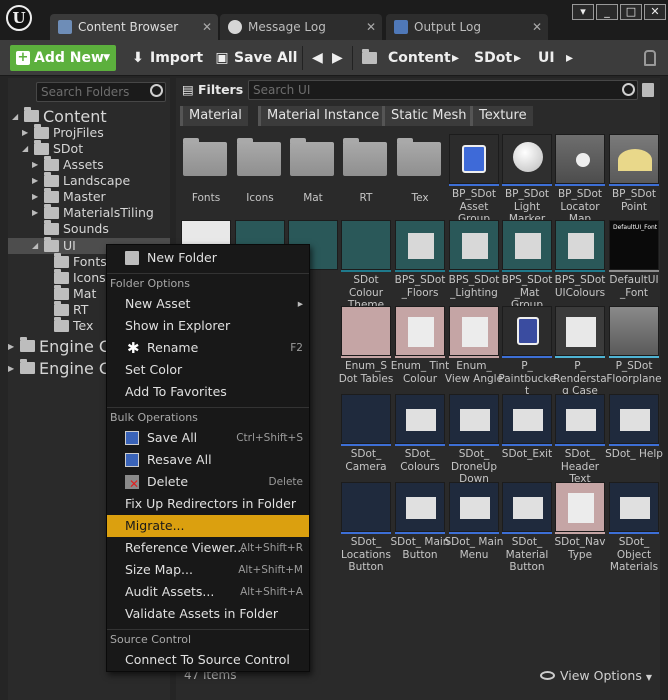  Describe the element at coordinates (650, 58) in the screenshot. I see `lock-icon` at that location.